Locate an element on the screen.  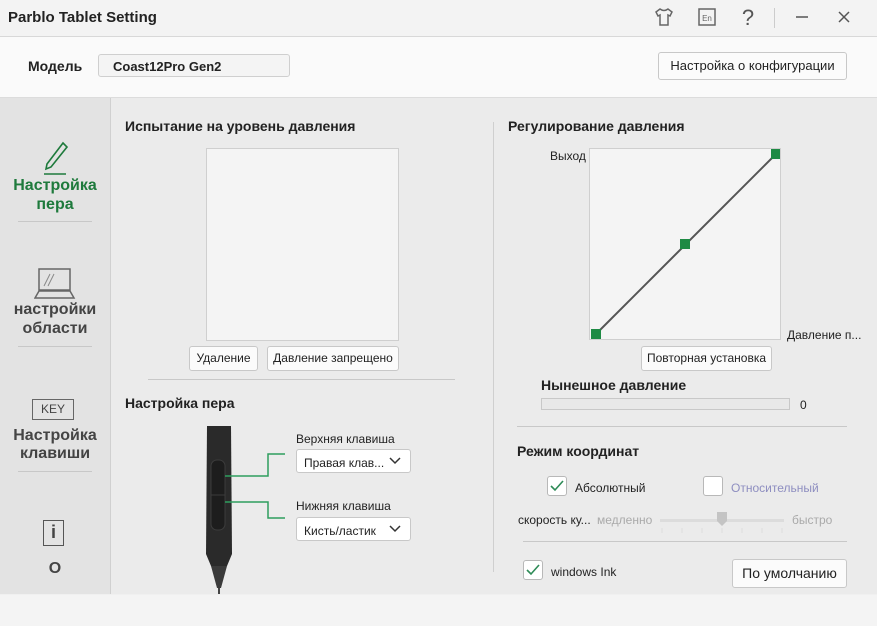
sidebar-label-key-line1: Настройка is located at coordinates (55, 435).